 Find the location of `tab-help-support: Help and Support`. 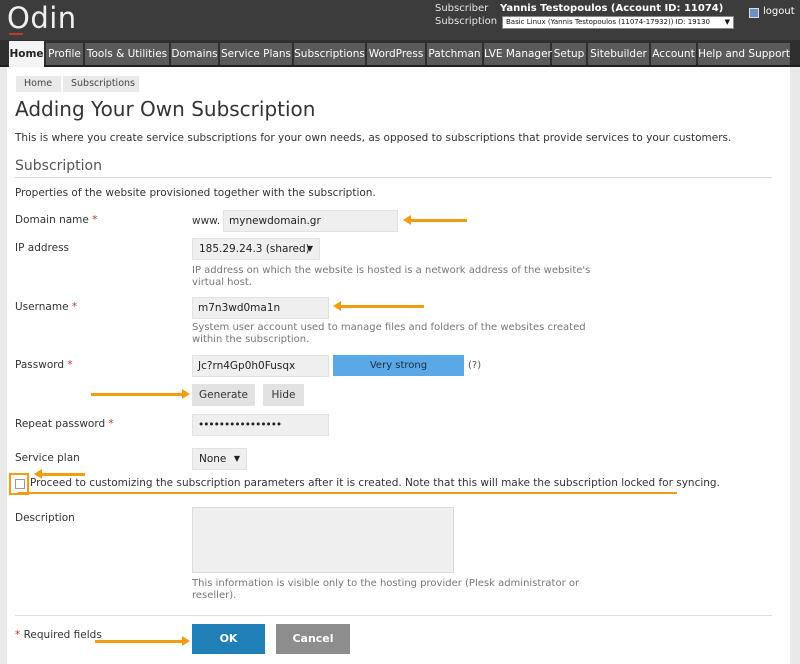

tab-help-support: Help and Support is located at coordinates (744, 54).